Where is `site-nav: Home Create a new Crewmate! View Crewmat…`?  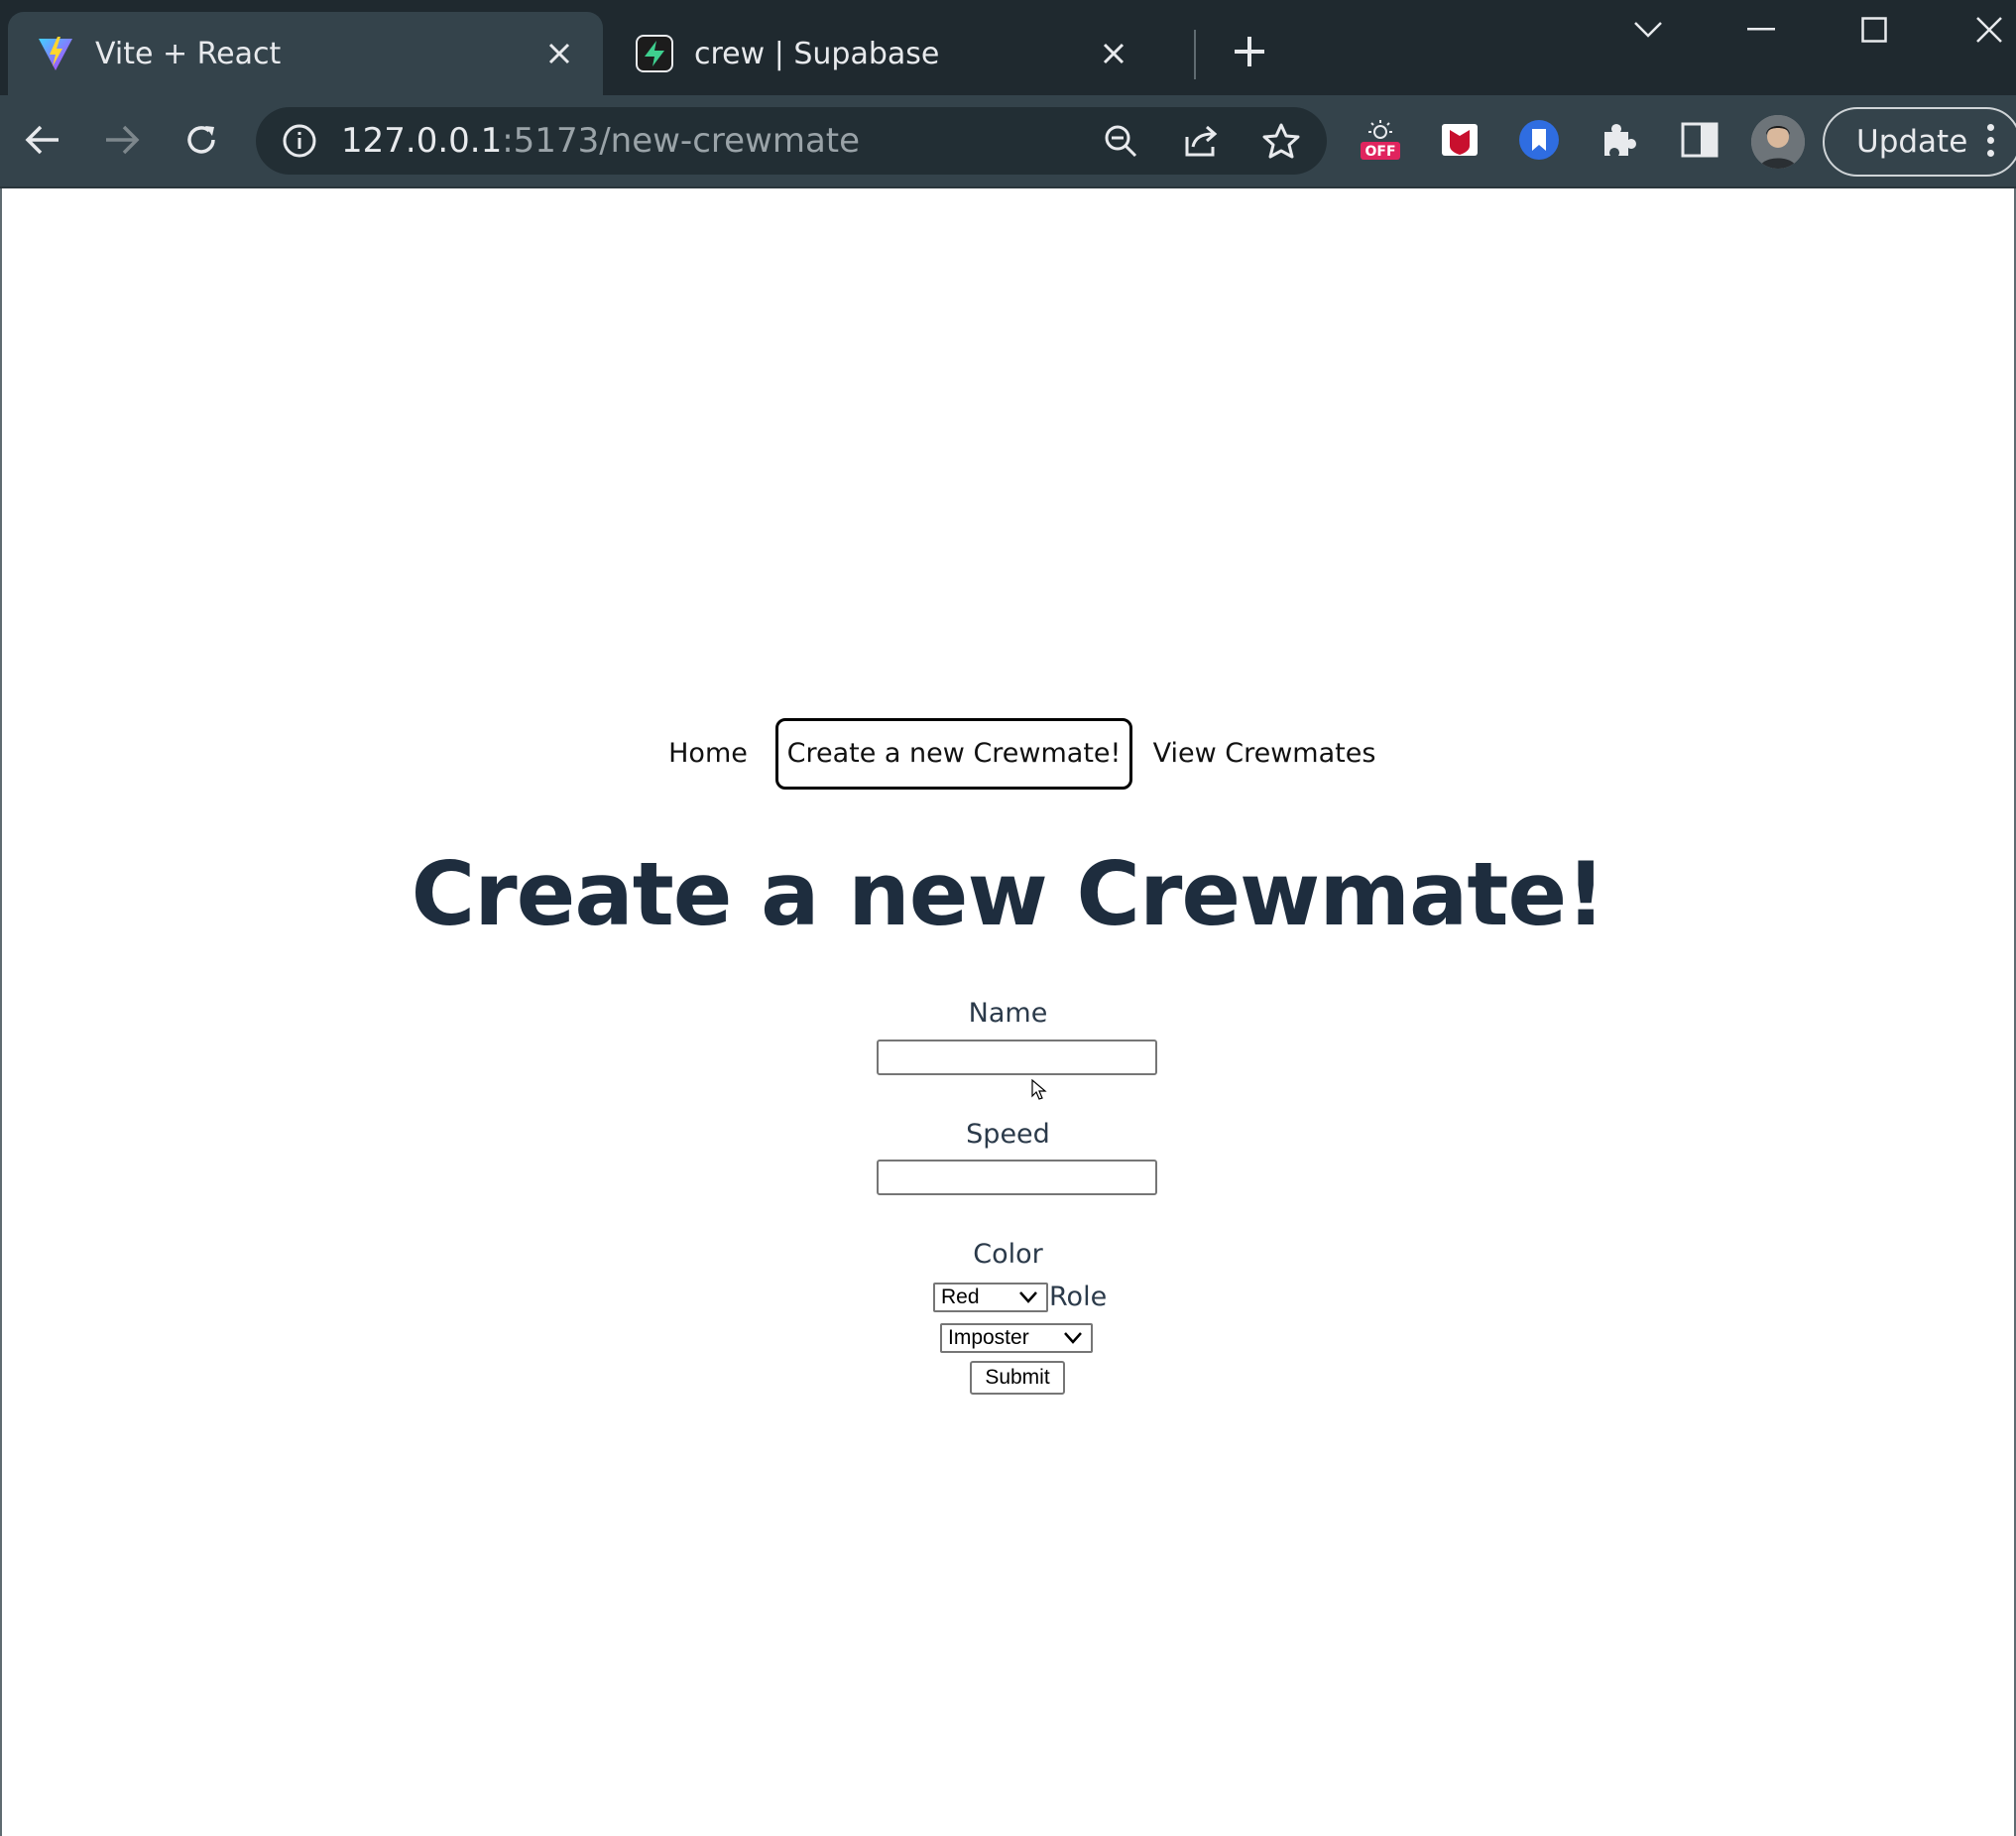
site-nav: Home Create a new Crewmate! View Crewmat… is located at coordinates (1008, 754).